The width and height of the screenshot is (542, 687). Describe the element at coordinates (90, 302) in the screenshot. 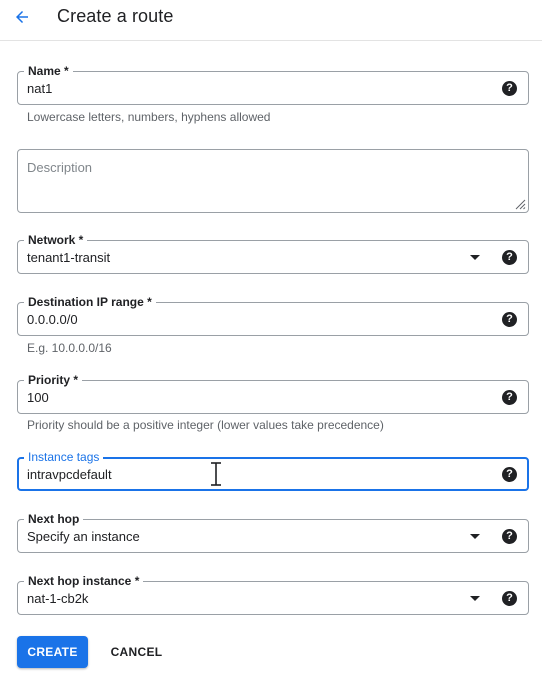

I see `destination-ip-range-label: Destination IP range *` at that location.